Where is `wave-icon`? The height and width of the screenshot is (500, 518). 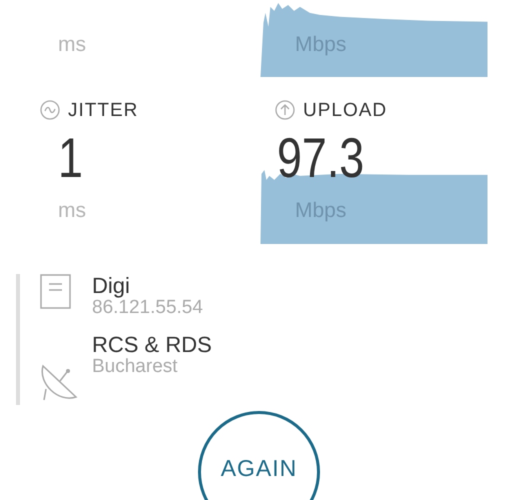 wave-icon is located at coordinates (50, 110).